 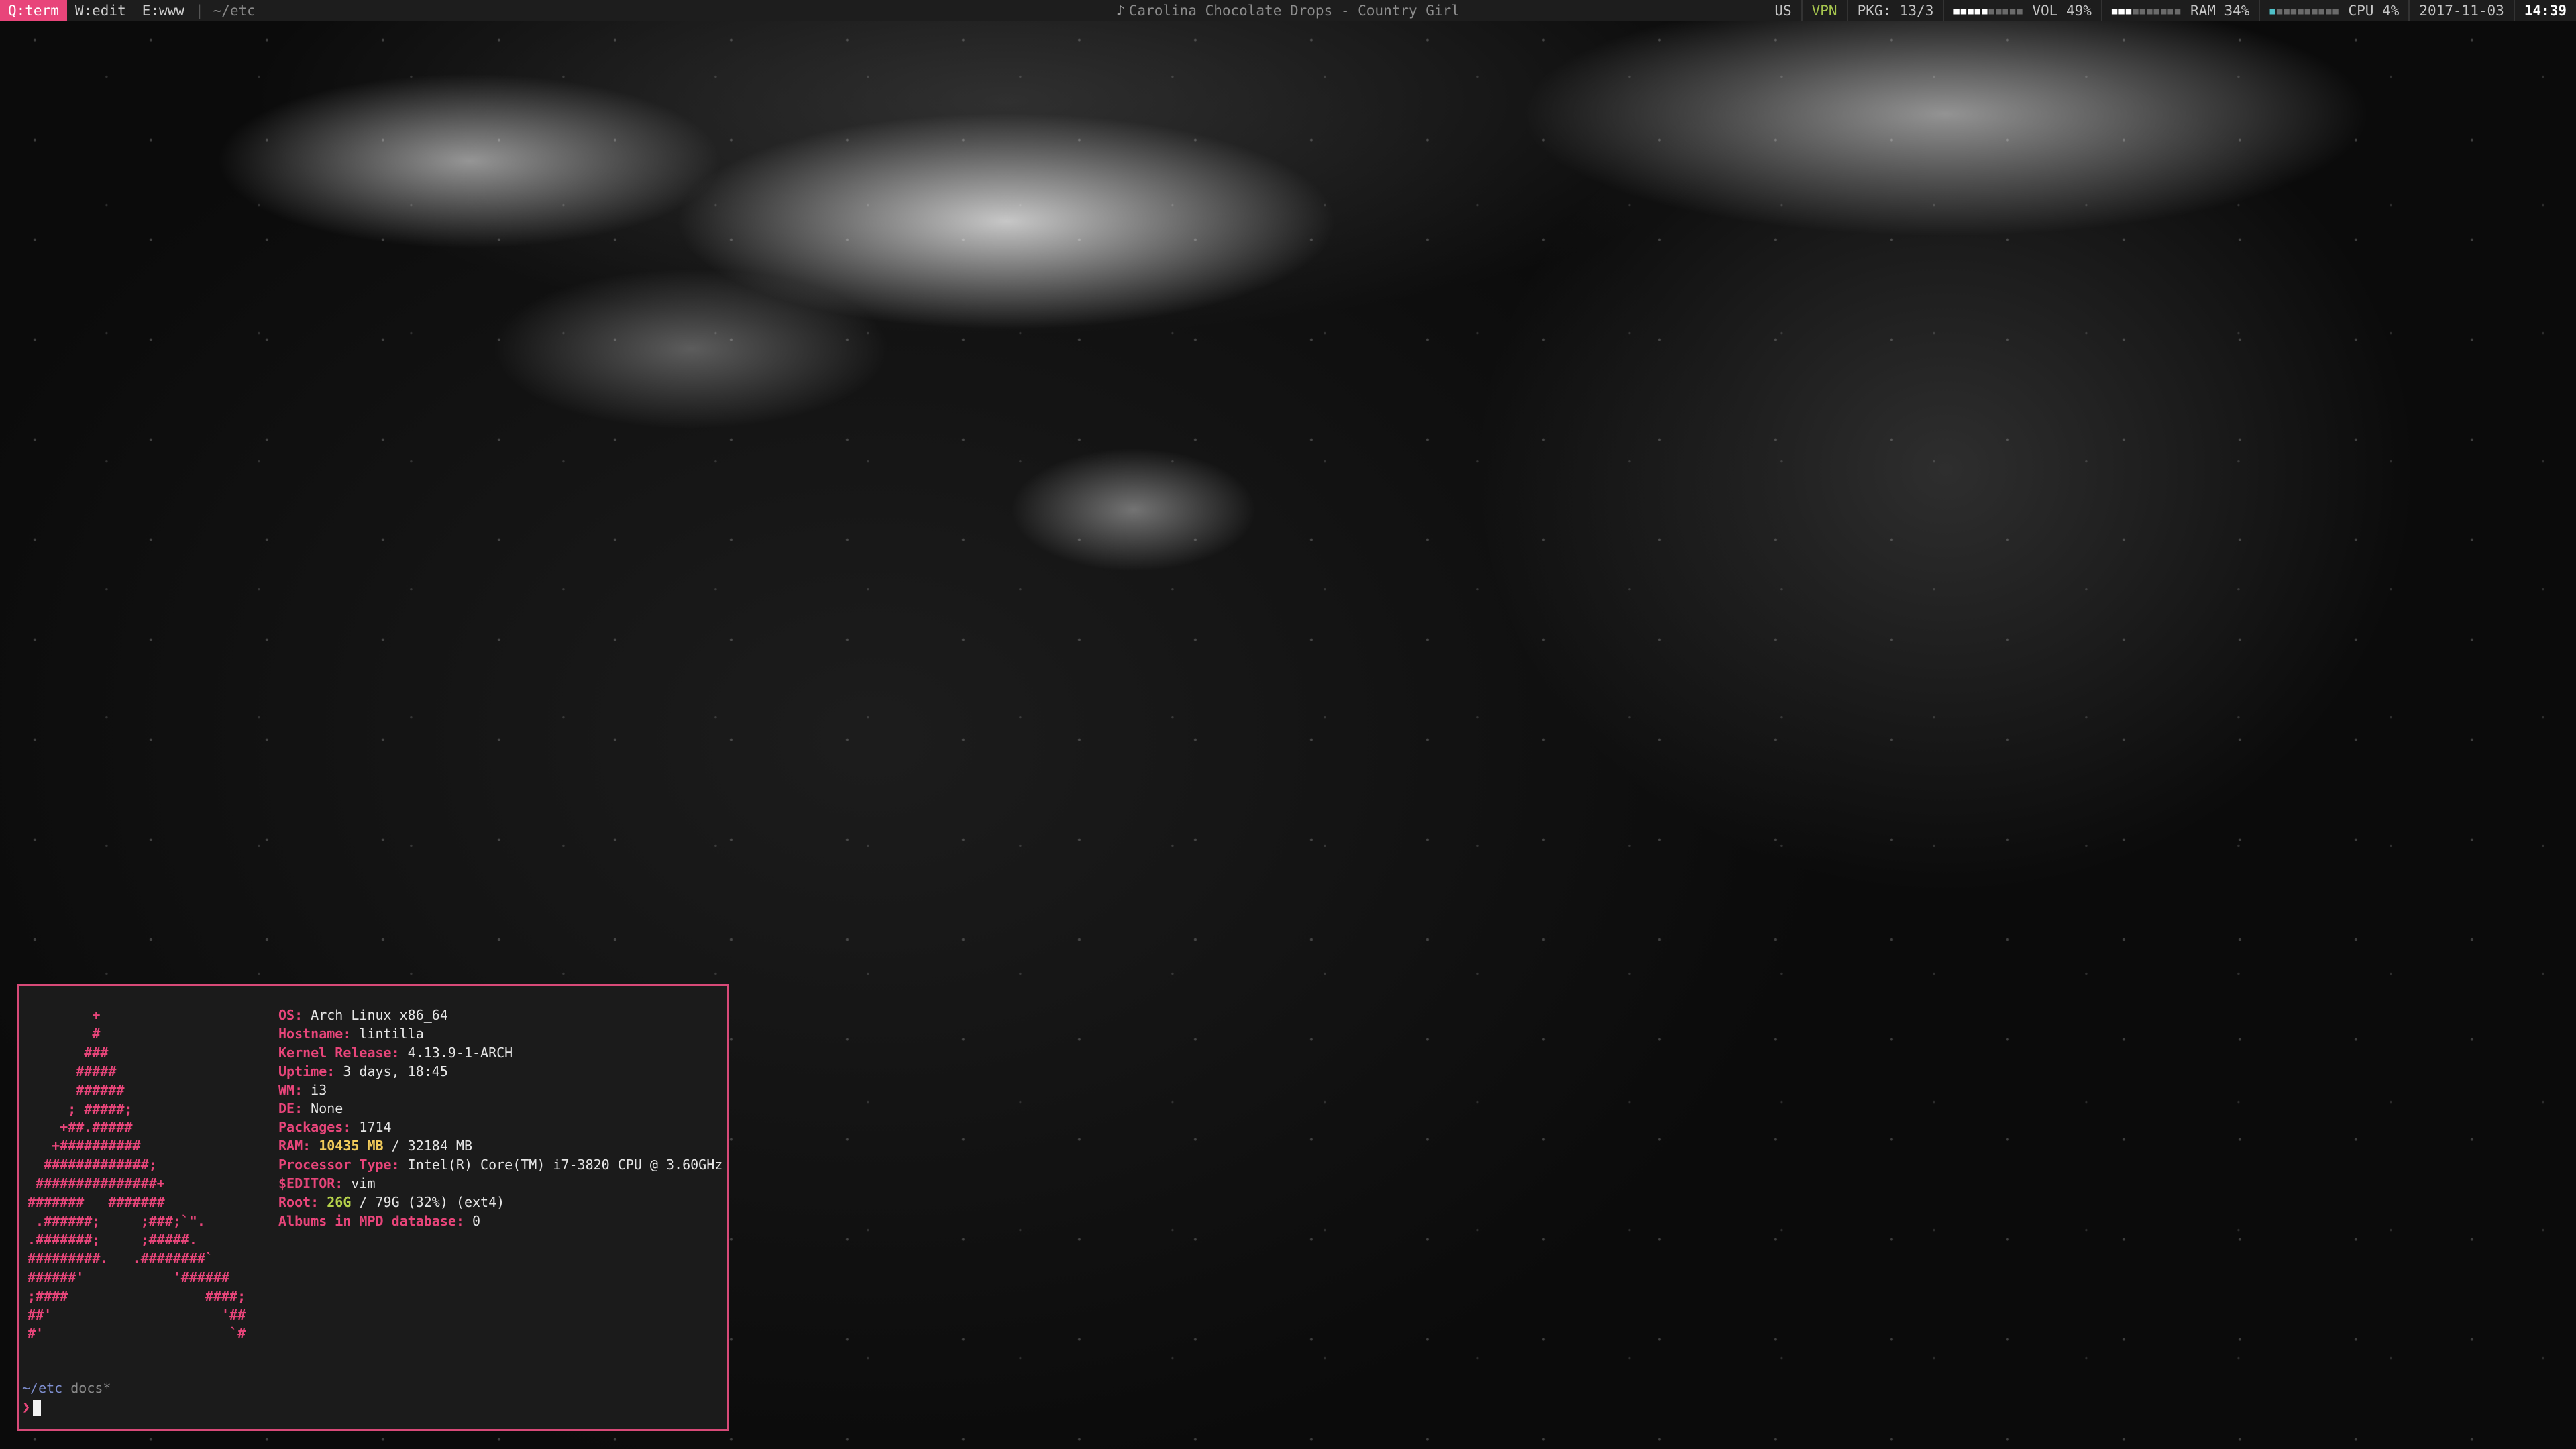 I want to click on volume-label: VOL 49%, so click(x=2062, y=11).